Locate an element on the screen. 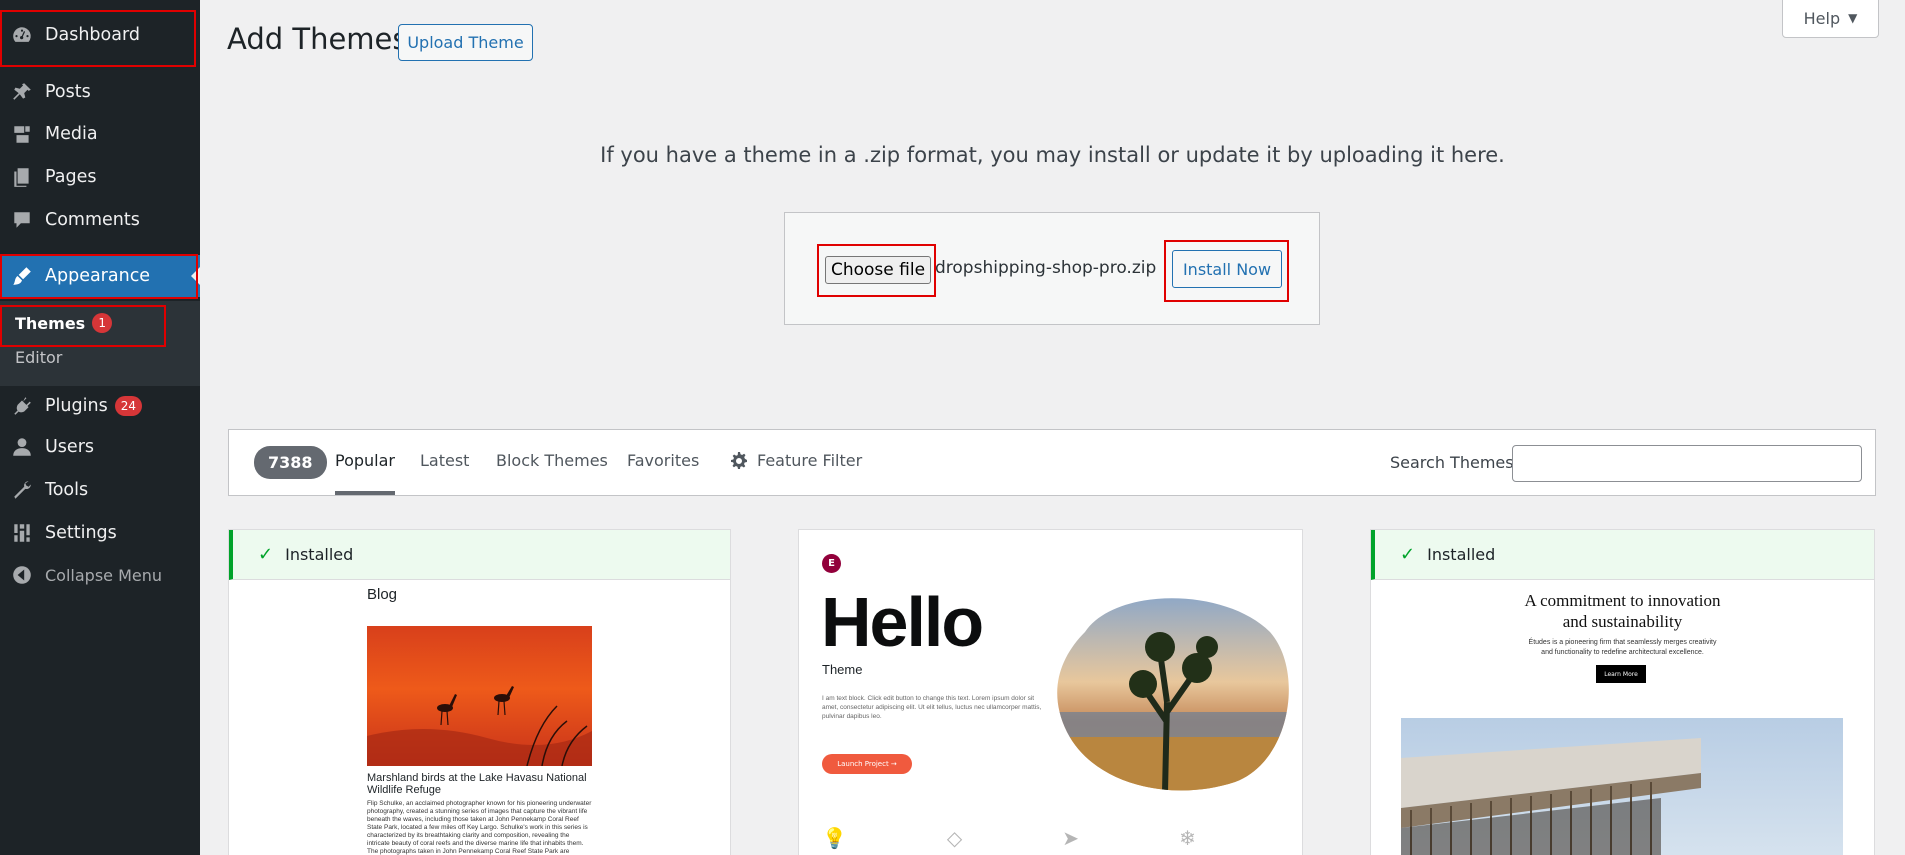 Image resolution: width=1905 pixels, height=855 pixels. menu-appearance: Appearance is located at coordinates (100, 276).